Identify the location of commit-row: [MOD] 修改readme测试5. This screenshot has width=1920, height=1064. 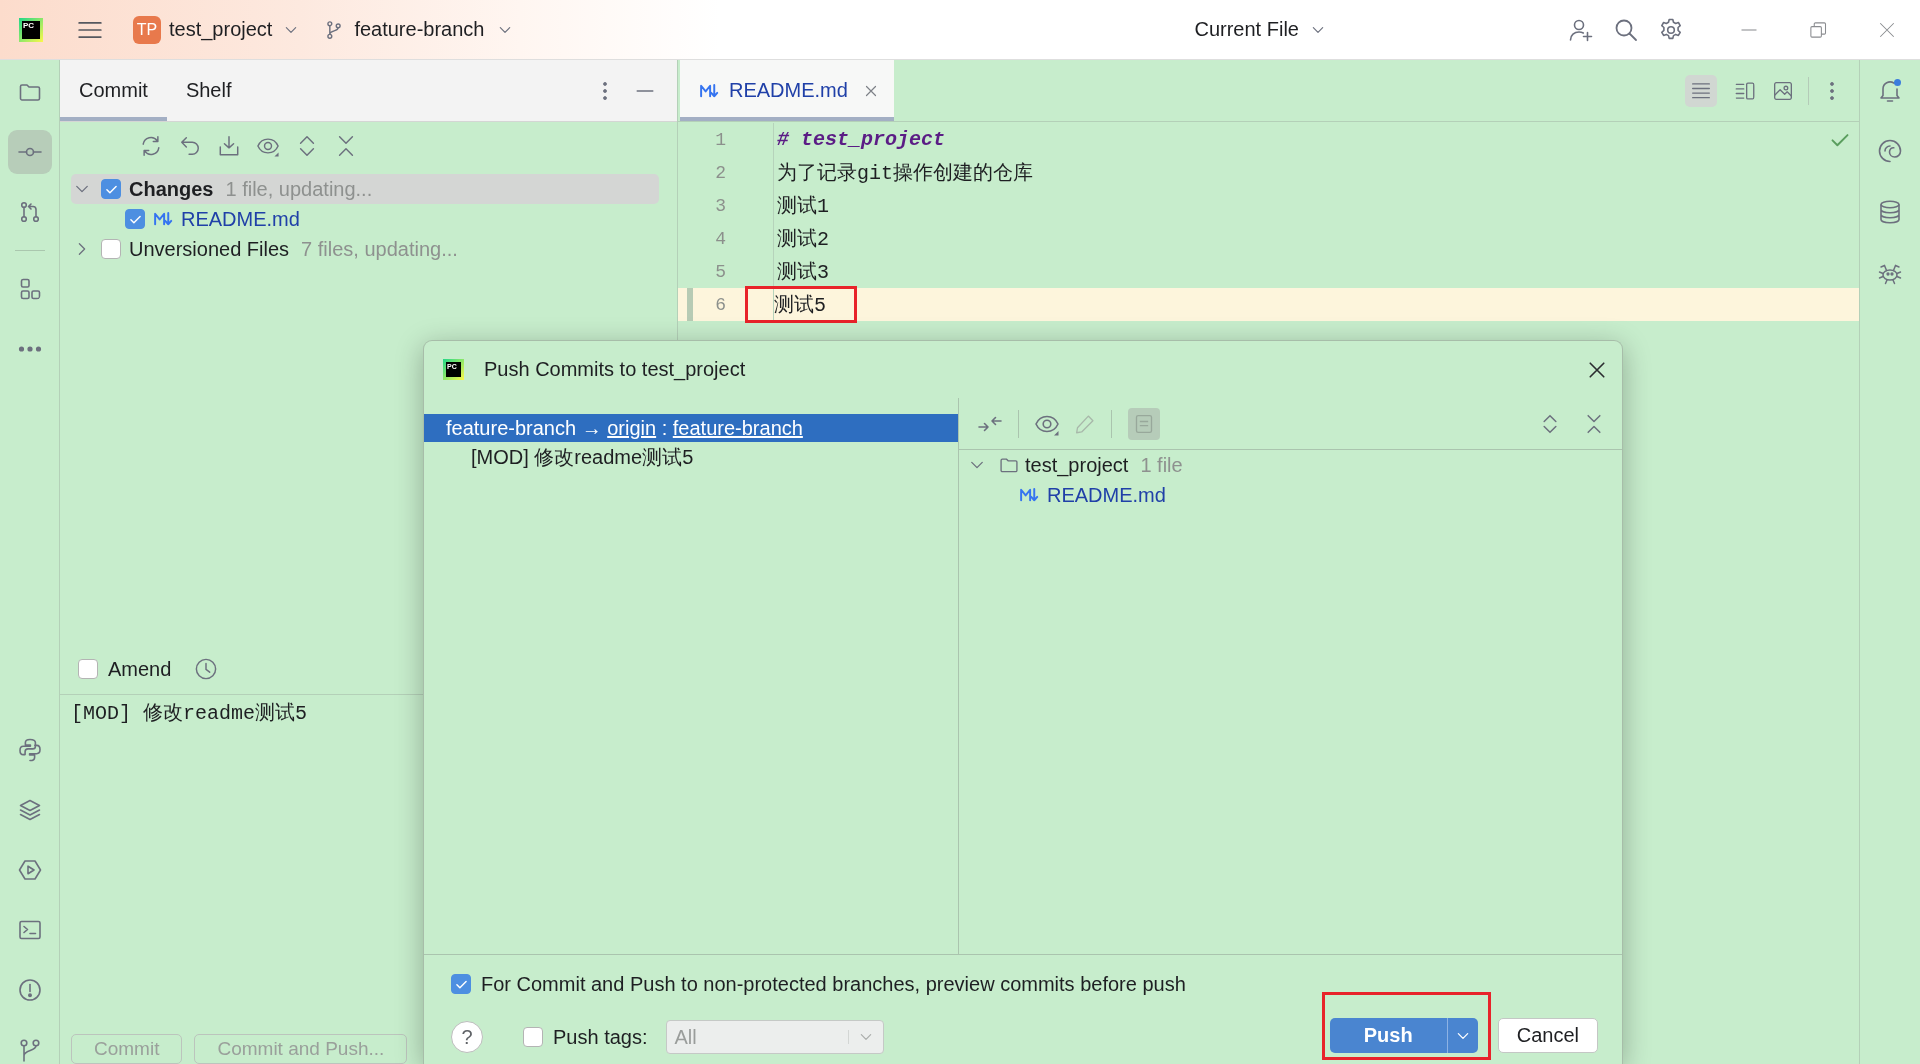
(691, 457).